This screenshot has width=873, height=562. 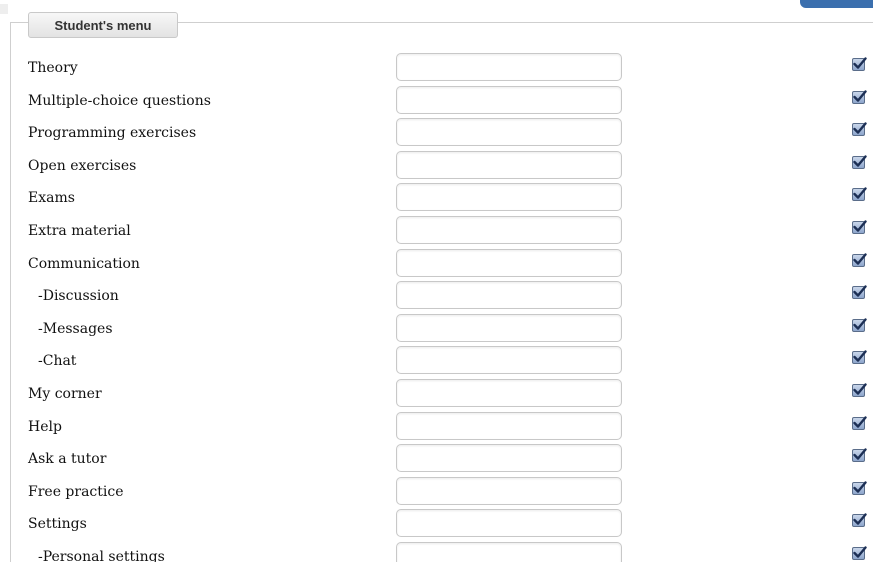 I want to click on menu-row-exams: Exams, so click(x=436, y=199).